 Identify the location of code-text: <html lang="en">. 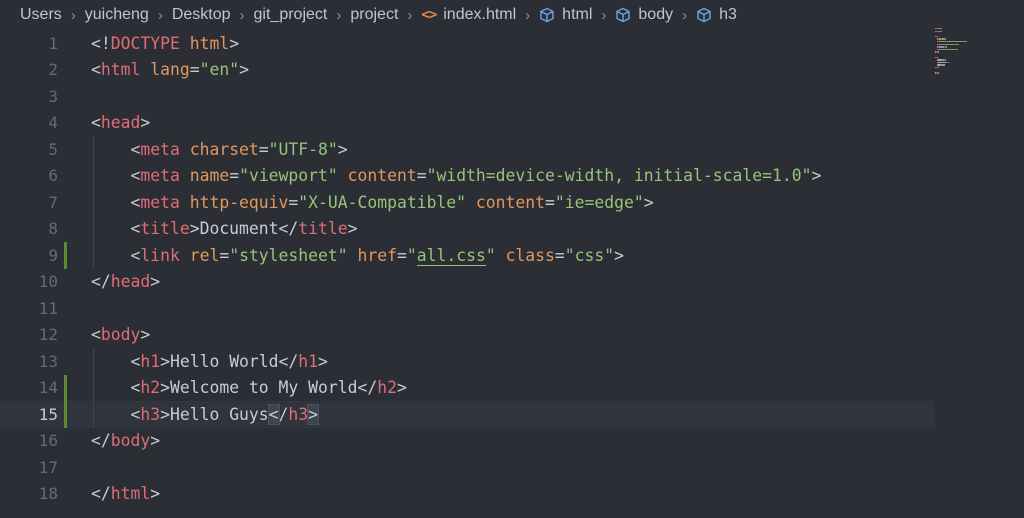
(170, 69).